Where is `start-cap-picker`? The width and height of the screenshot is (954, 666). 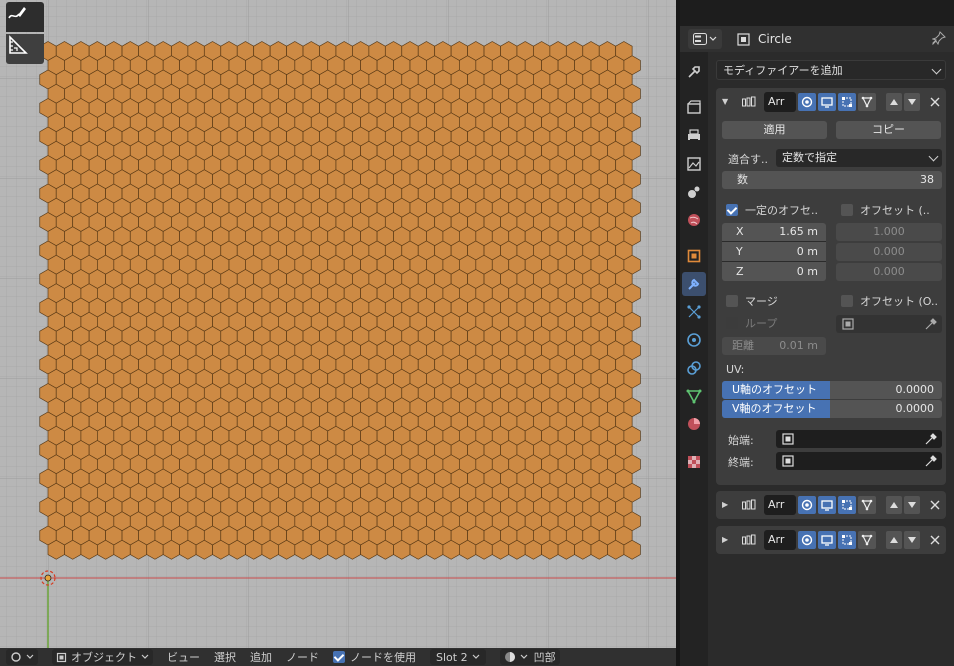 start-cap-picker is located at coordinates (859, 439).